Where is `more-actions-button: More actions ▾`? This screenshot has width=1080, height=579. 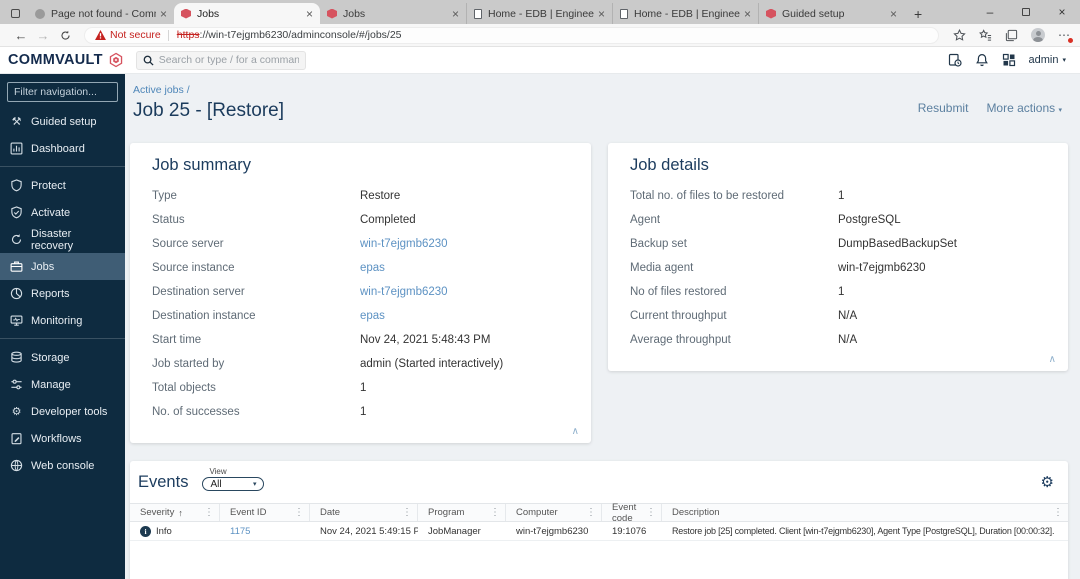
more-actions-button: More actions ▾ is located at coordinates (1024, 108).